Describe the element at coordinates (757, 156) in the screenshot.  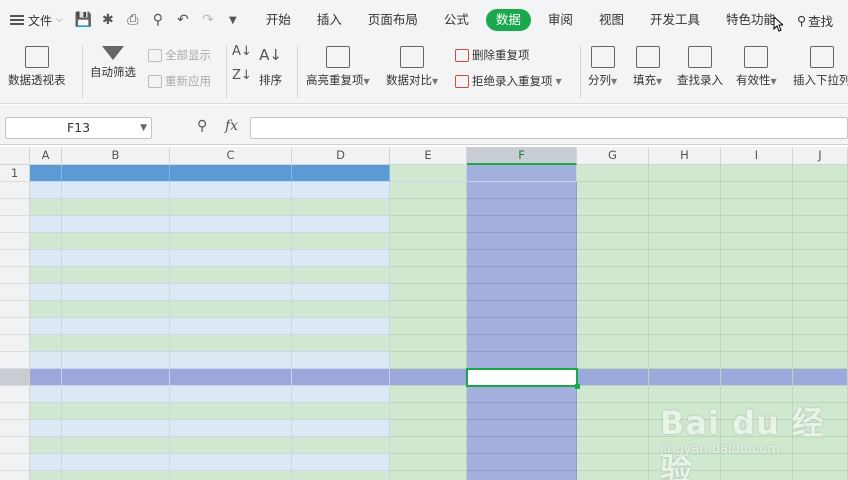
I see `column-header-i: I` at that location.